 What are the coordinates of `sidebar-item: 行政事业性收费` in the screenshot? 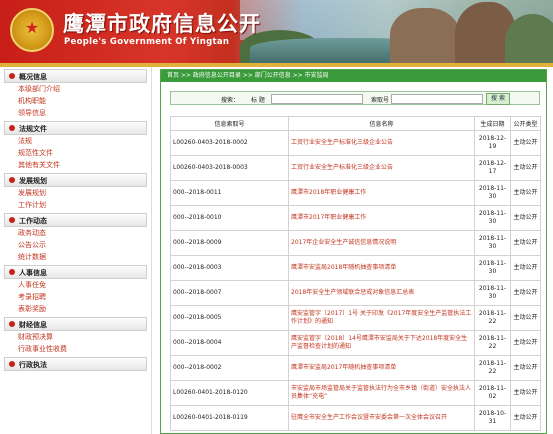 It's located at (75, 349).